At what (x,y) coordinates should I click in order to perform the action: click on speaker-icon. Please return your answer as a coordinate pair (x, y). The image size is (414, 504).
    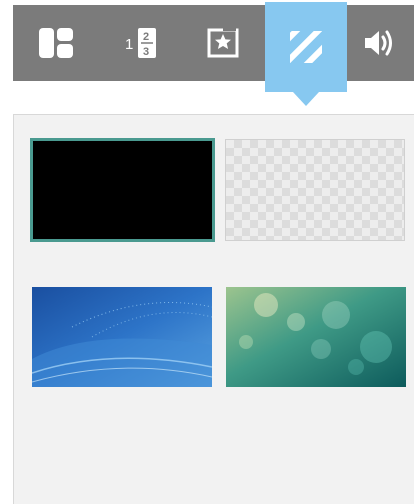
    Looking at the image, I should click on (378, 43).